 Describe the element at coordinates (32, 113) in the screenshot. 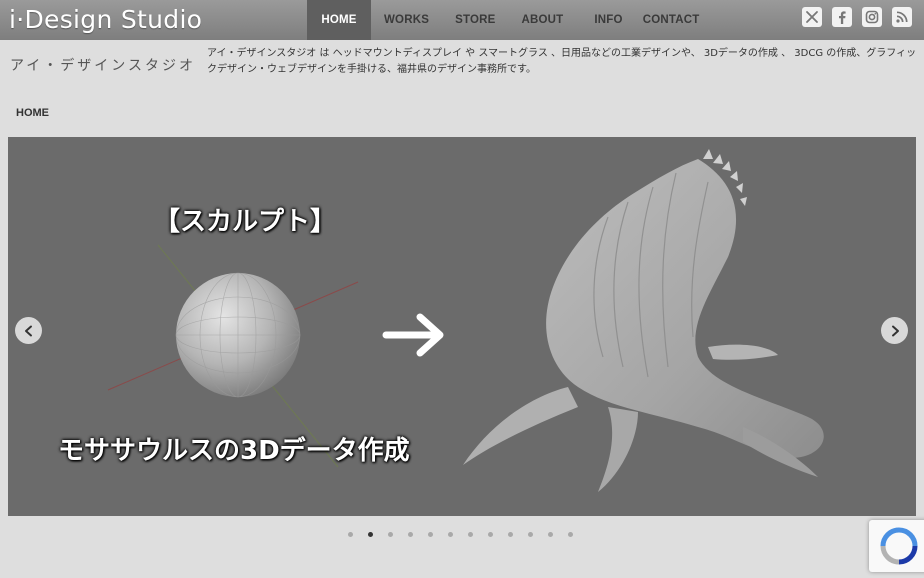

I see `breadcrumb: HOME` at that location.